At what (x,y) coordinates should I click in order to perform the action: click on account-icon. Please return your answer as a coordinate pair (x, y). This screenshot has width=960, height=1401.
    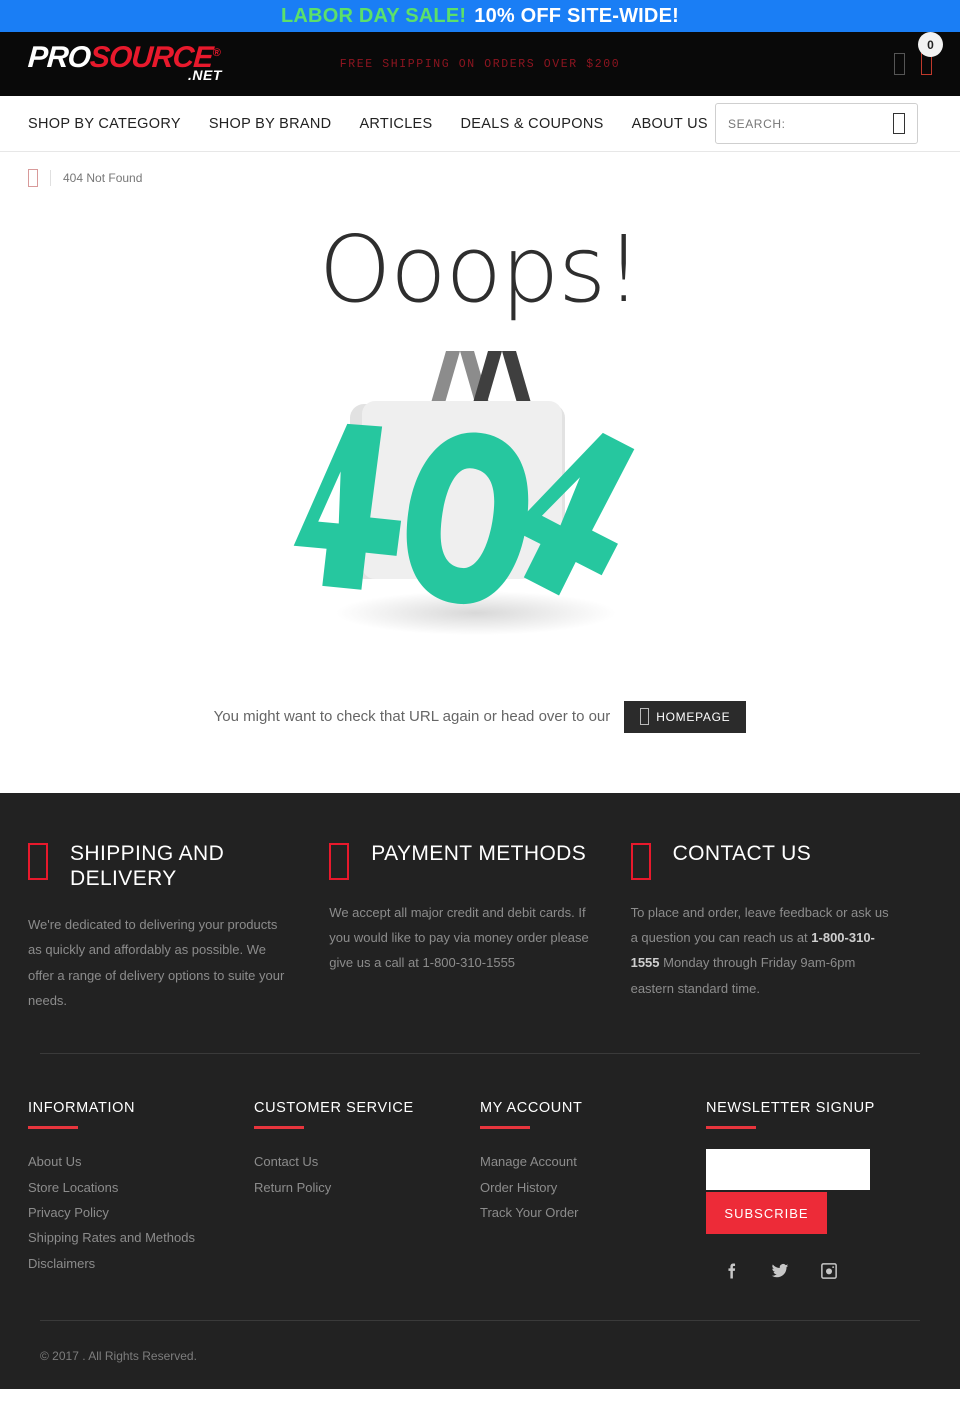
    Looking at the image, I should click on (899, 64).